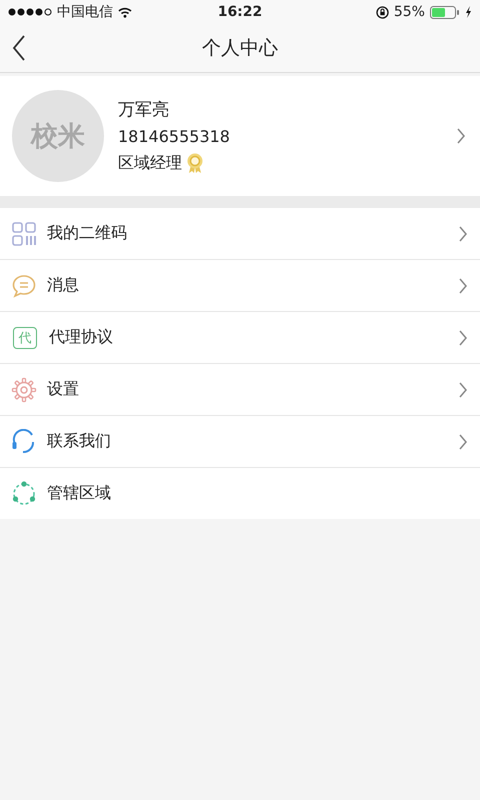 This screenshot has width=480, height=800. Describe the element at coordinates (240, 390) in the screenshot. I see `menu-item: 设置` at that location.